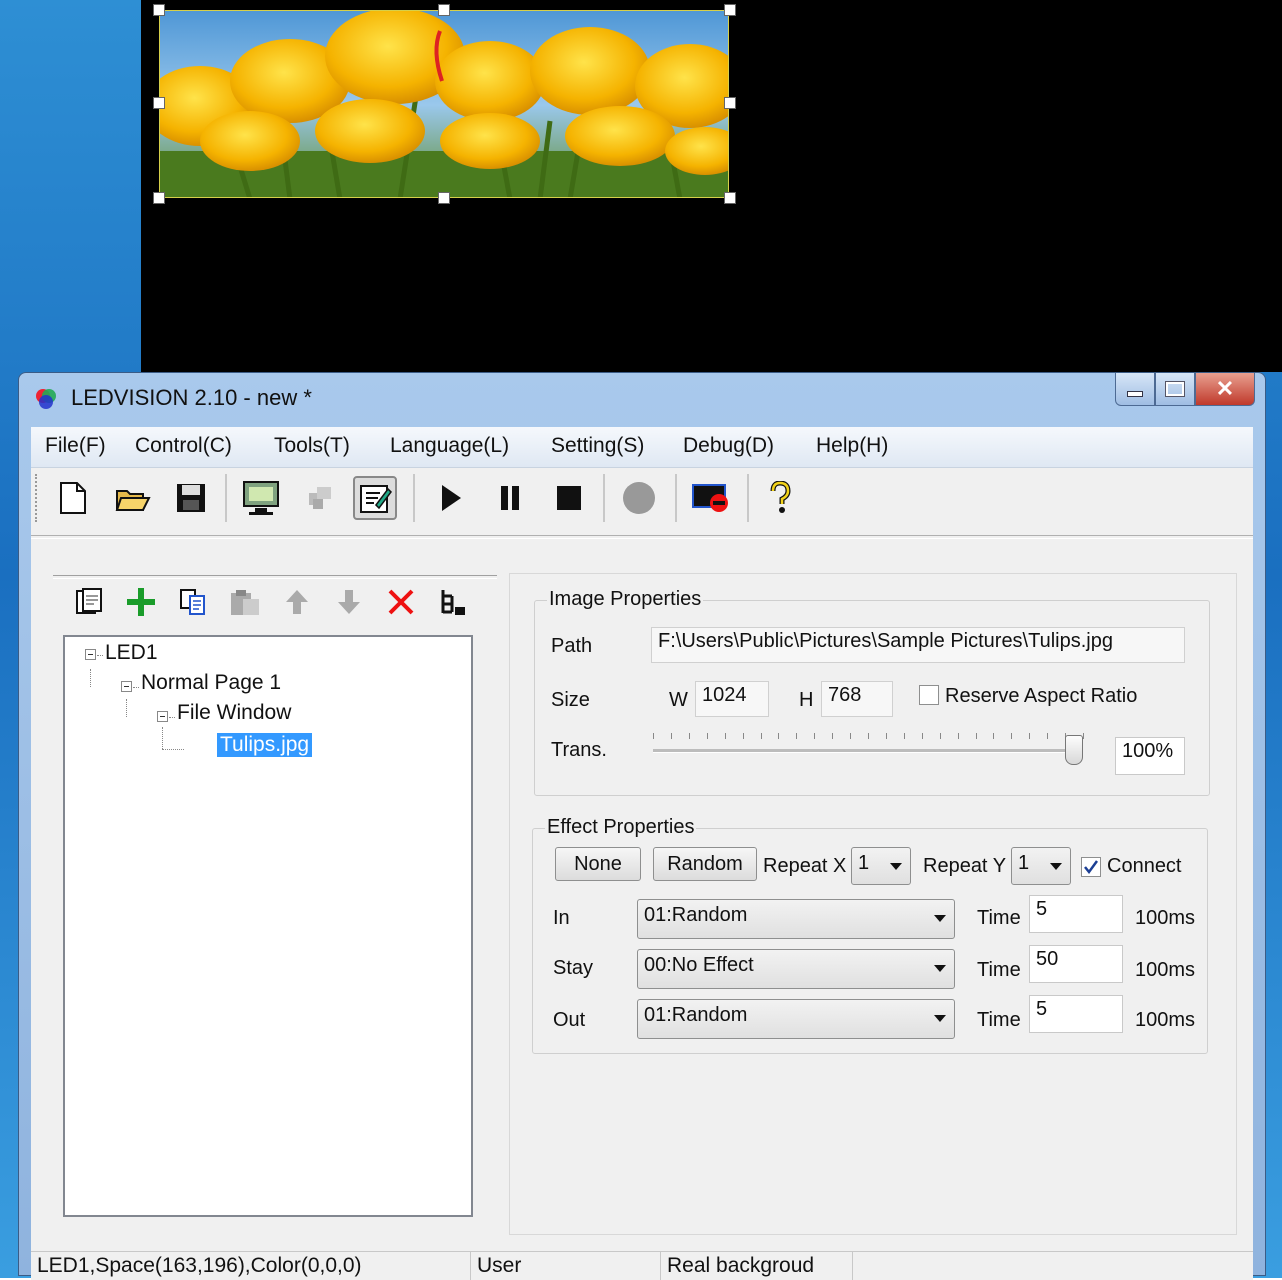  I want to click on move-up-button, so click(297, 602).